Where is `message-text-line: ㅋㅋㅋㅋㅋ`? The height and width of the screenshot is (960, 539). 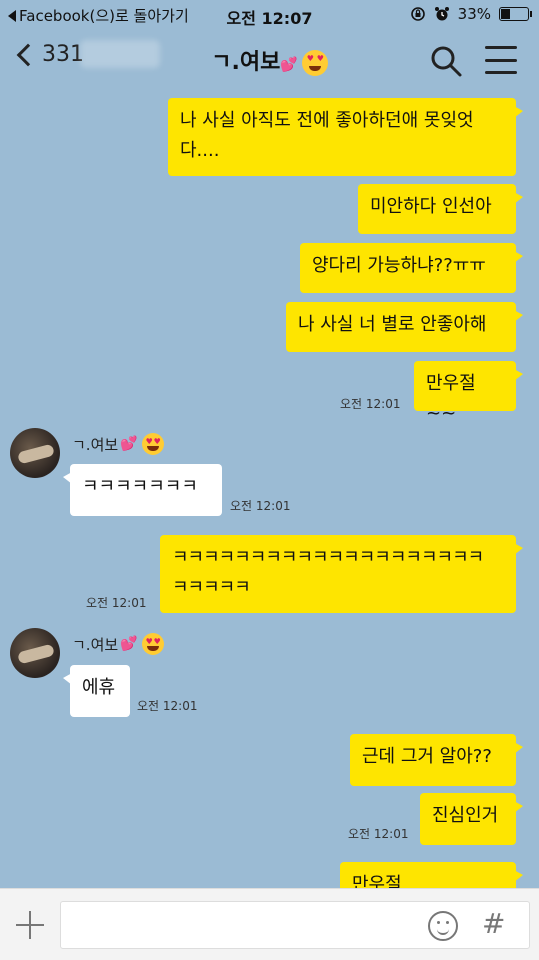 message-text-line: ㅋㅋㅋㅋㅋ is located at coordinates (211, 587).